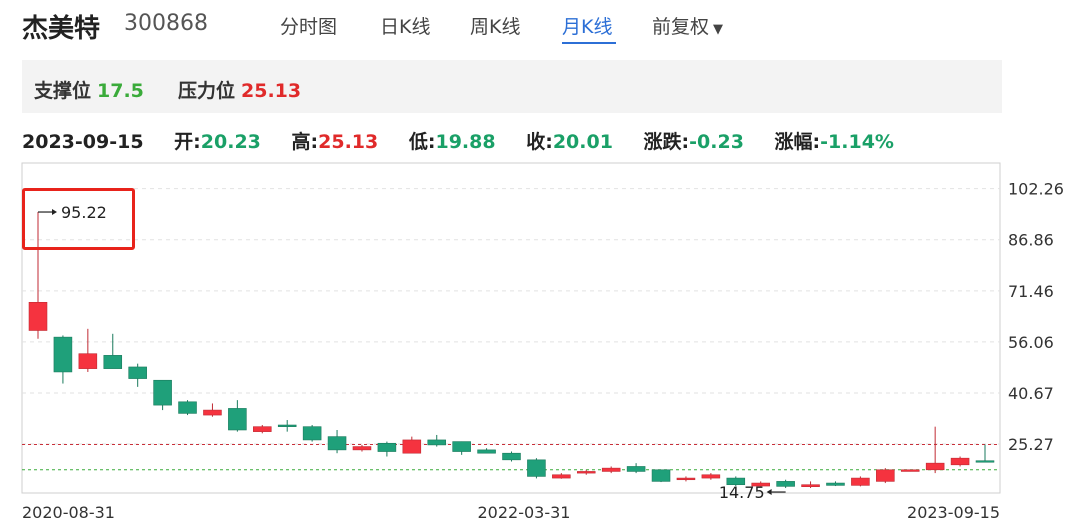 Image resolution: width=1081 pixels, height=531 pixels. What do you see at coordinates (68, 512) in the screenshot?
I see `x-axis-label: 2020-08-31` at bounding box center [68, 512].